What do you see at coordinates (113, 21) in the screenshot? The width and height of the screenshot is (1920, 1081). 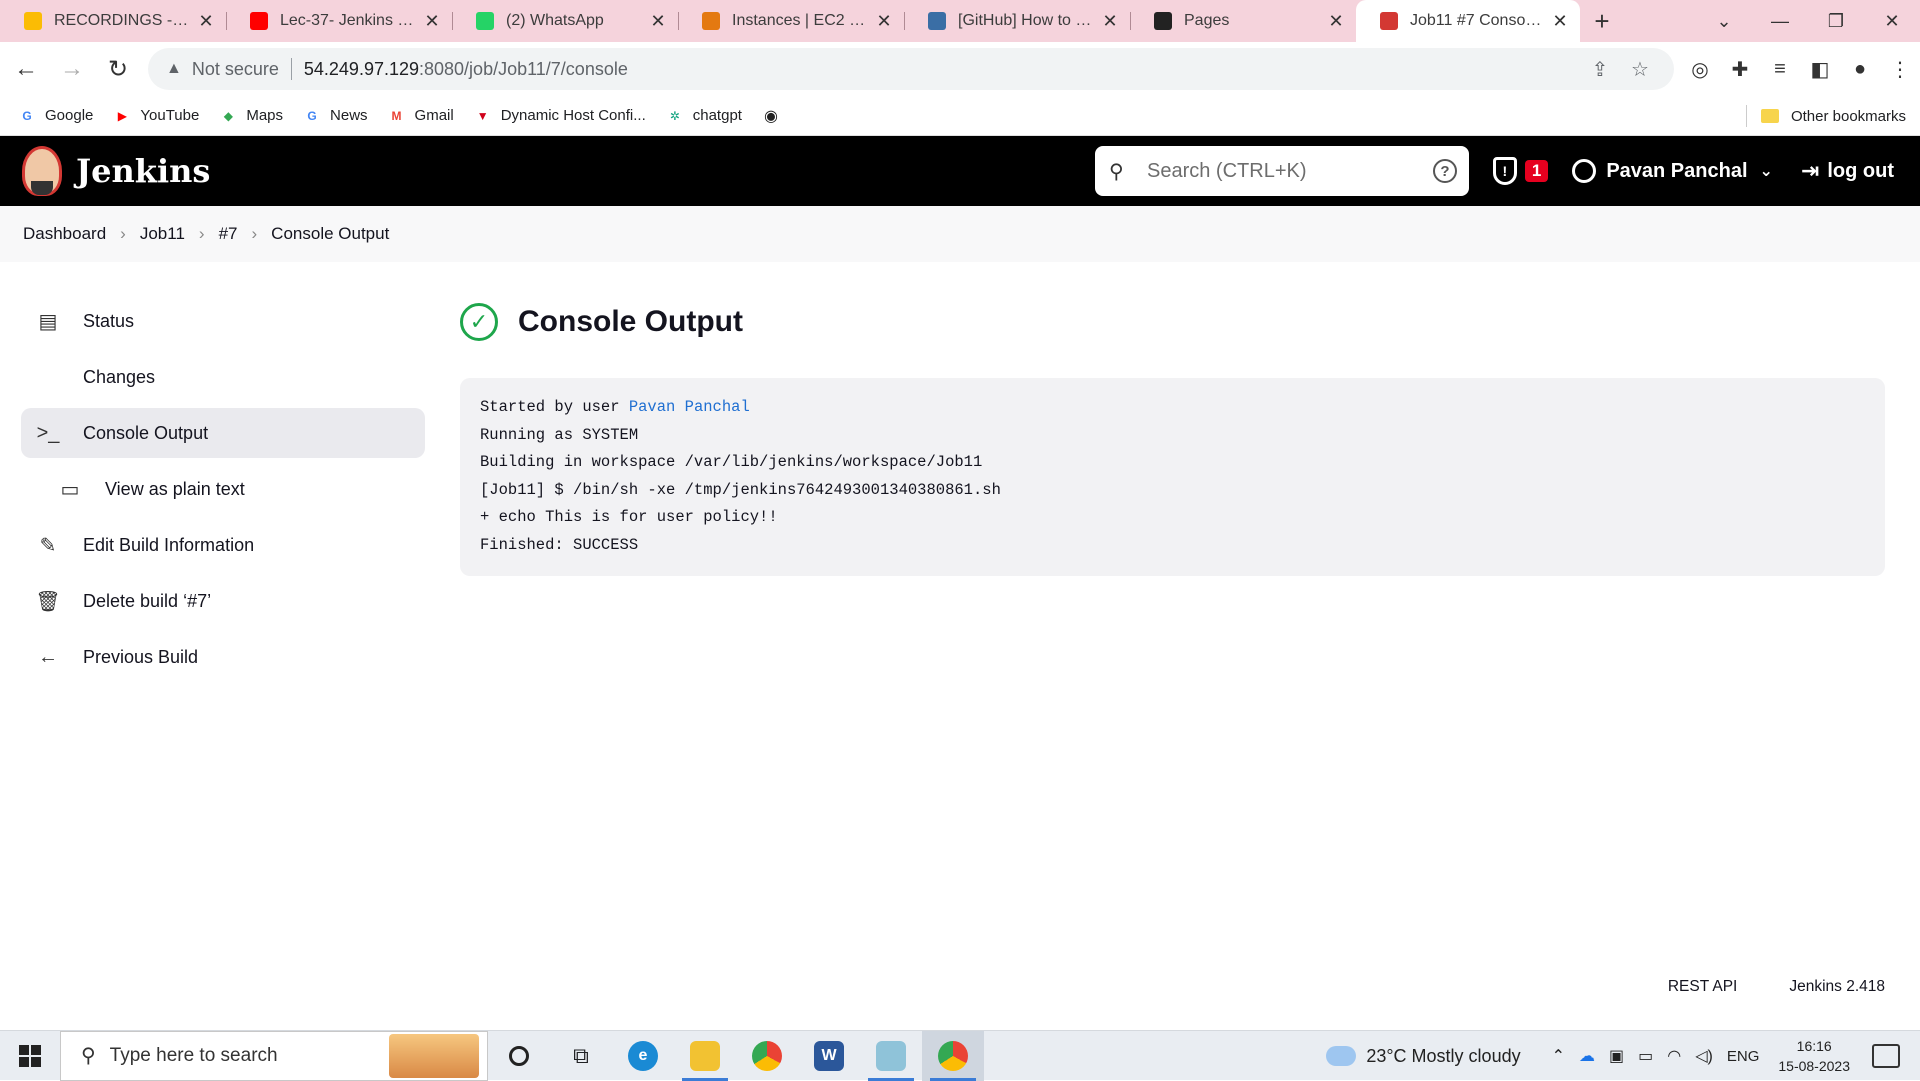 I see `browser-tab: RECORDINGS - Google Drive ✕` at bounding box center [113, 21].